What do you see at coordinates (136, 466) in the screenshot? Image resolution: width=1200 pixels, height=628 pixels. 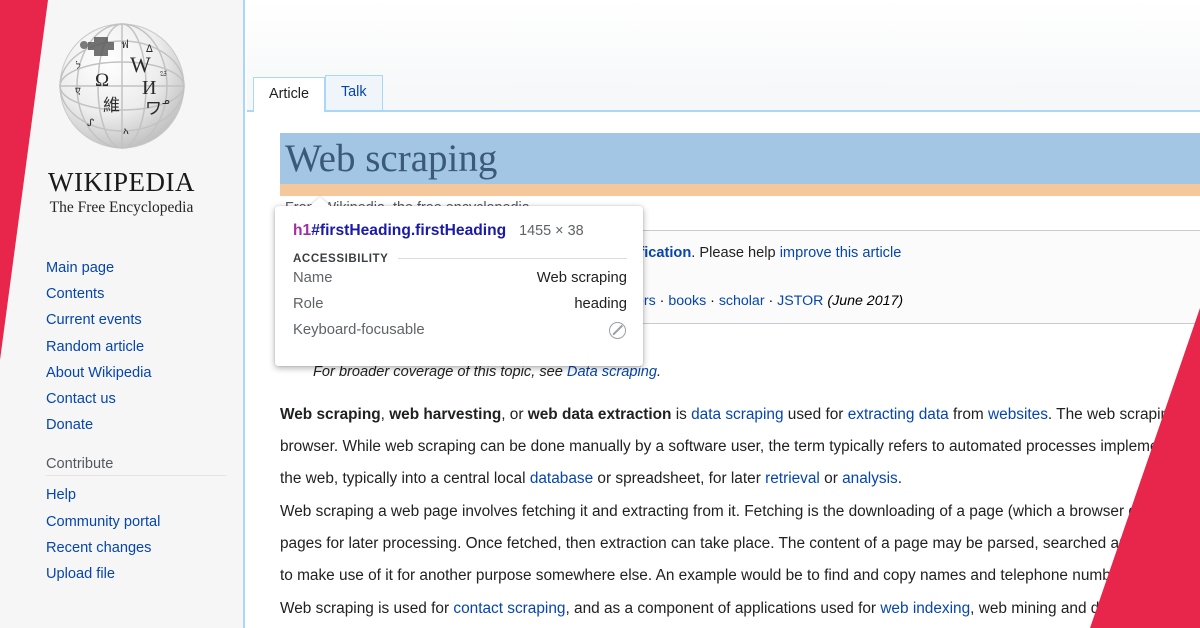 I see `sidebar-section-contribute: Contribute` at bounding box center [136, 466].